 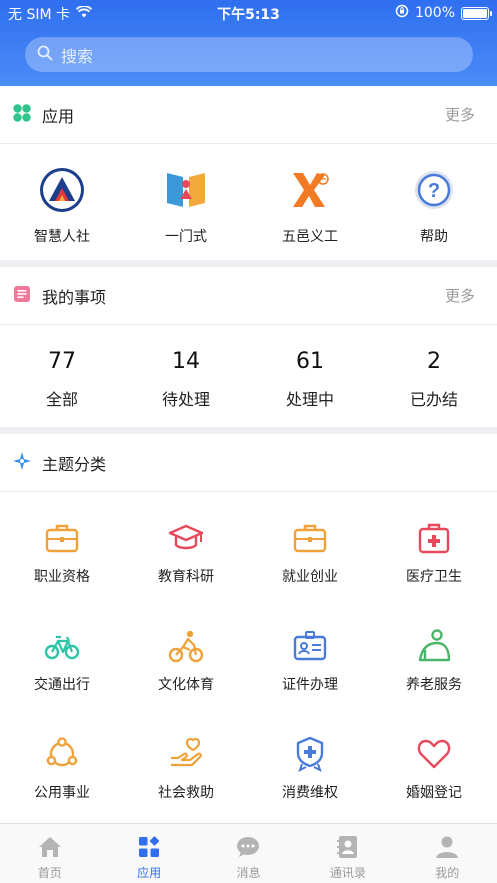 What do you see at coordinates (310, 237) in the screenshot?
I see `app-item-label: 五邑义工` at bounding box center [310, 237].